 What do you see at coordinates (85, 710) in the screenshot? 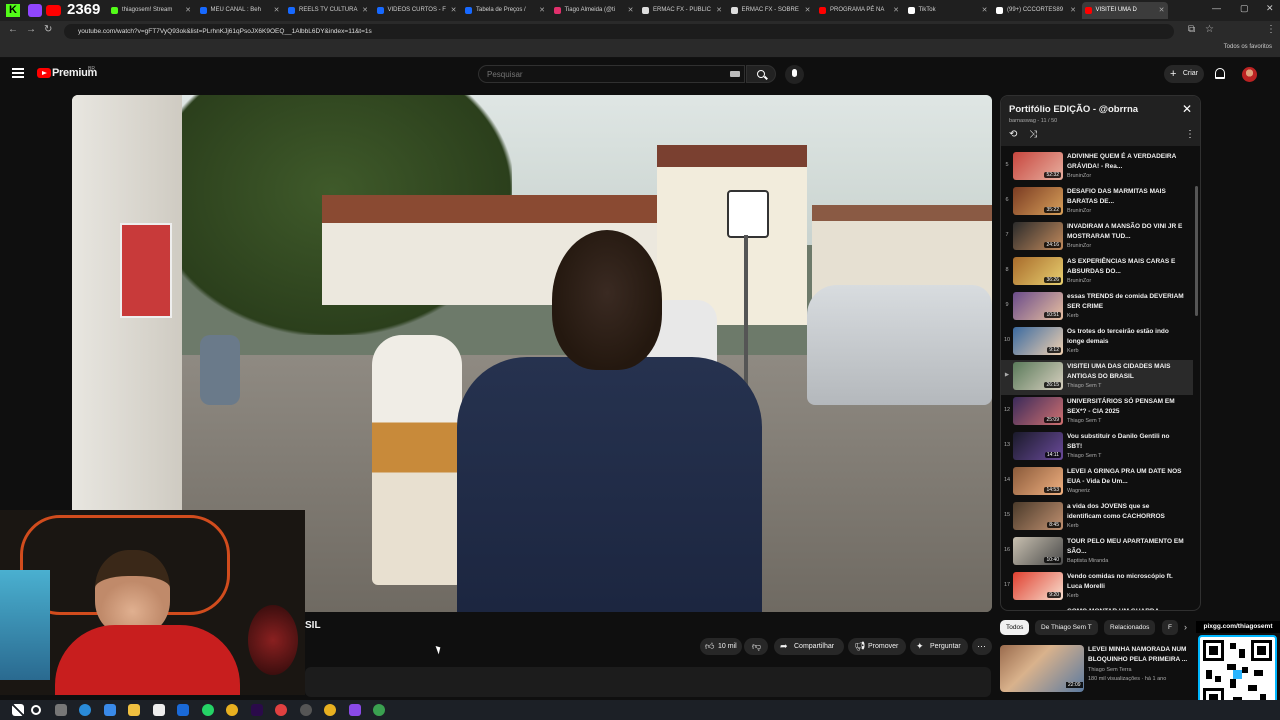
I see `edge-icon` at bounding box center [85, 710].